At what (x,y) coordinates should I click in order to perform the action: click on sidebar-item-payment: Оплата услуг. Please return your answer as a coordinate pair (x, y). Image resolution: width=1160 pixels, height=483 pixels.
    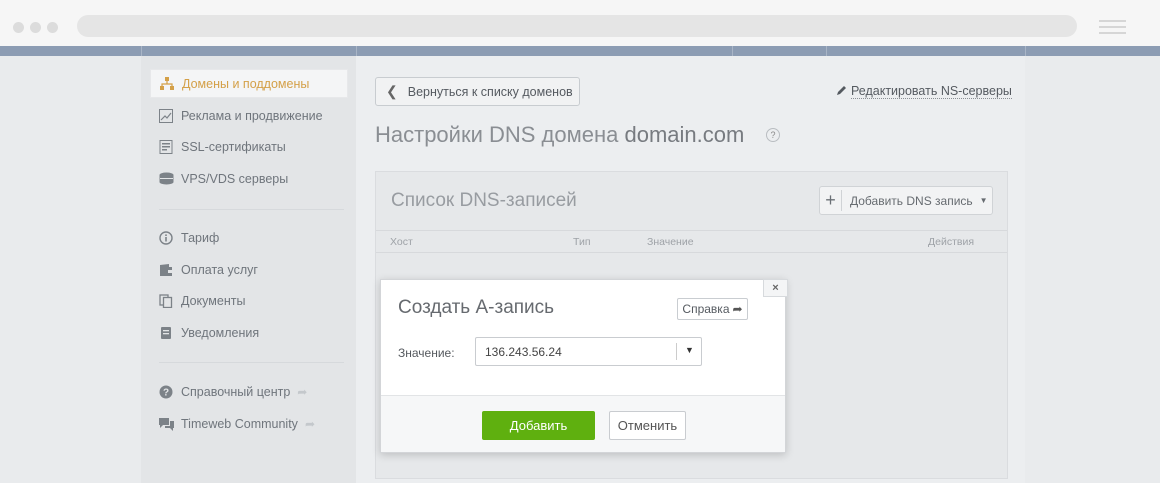
    Looking at the image, I should click on (249, 269).